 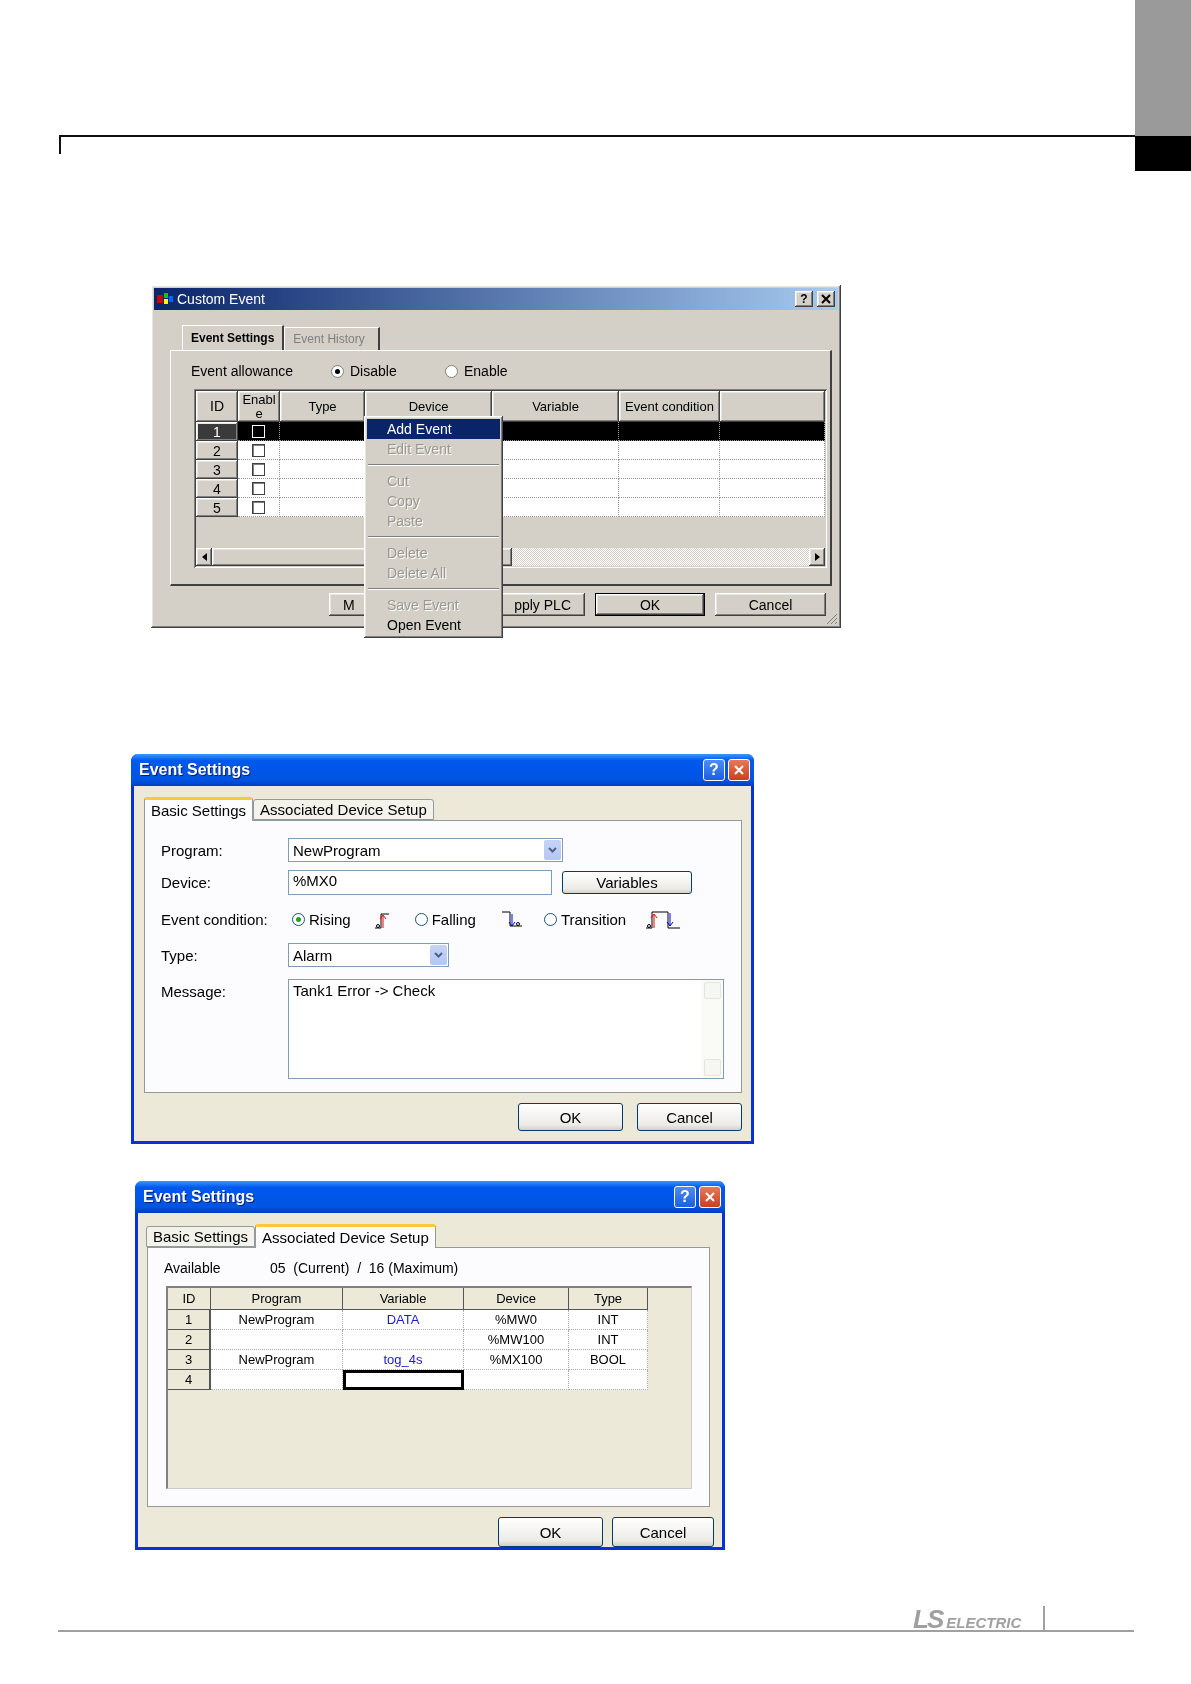 I want to click on type-dropdown: Alarm, so click(x=368, y=955).